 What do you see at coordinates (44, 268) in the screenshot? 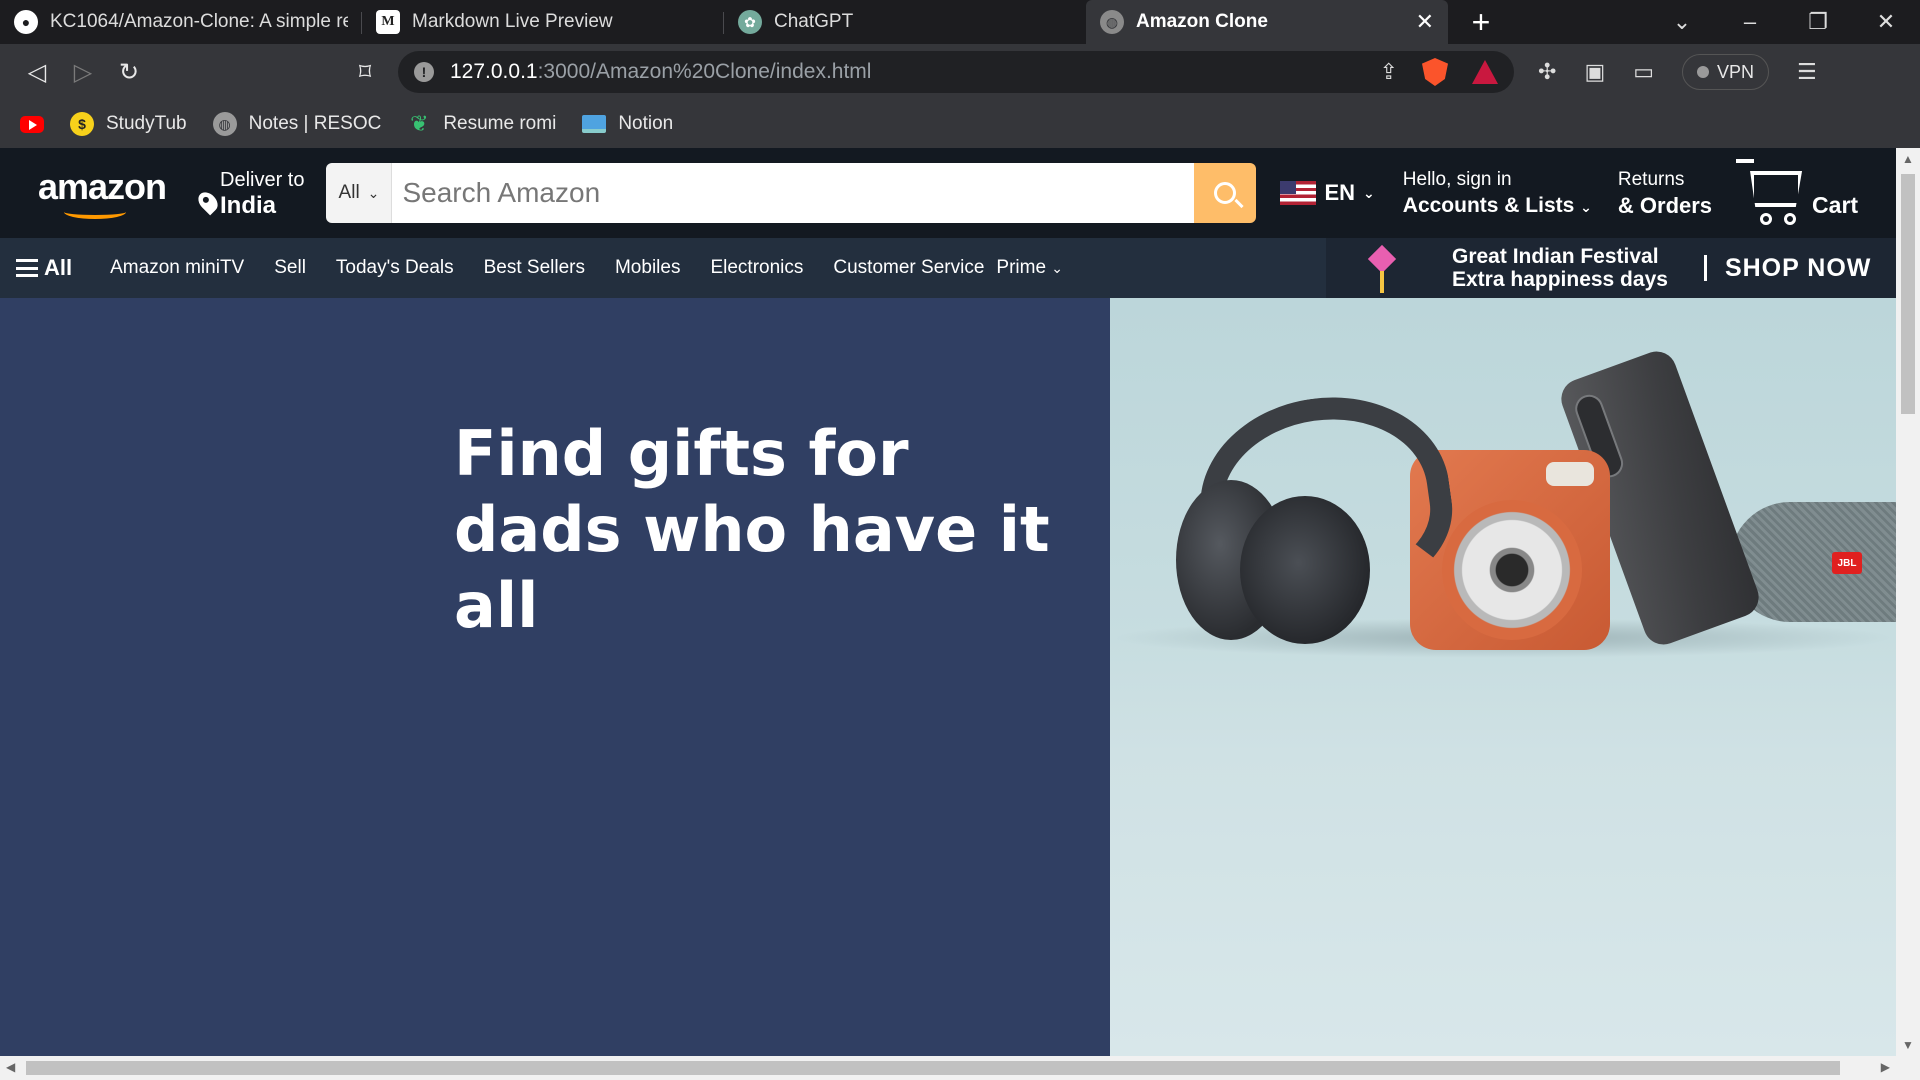
I see `all-menu-button: All` at bounding box center [44, 268].